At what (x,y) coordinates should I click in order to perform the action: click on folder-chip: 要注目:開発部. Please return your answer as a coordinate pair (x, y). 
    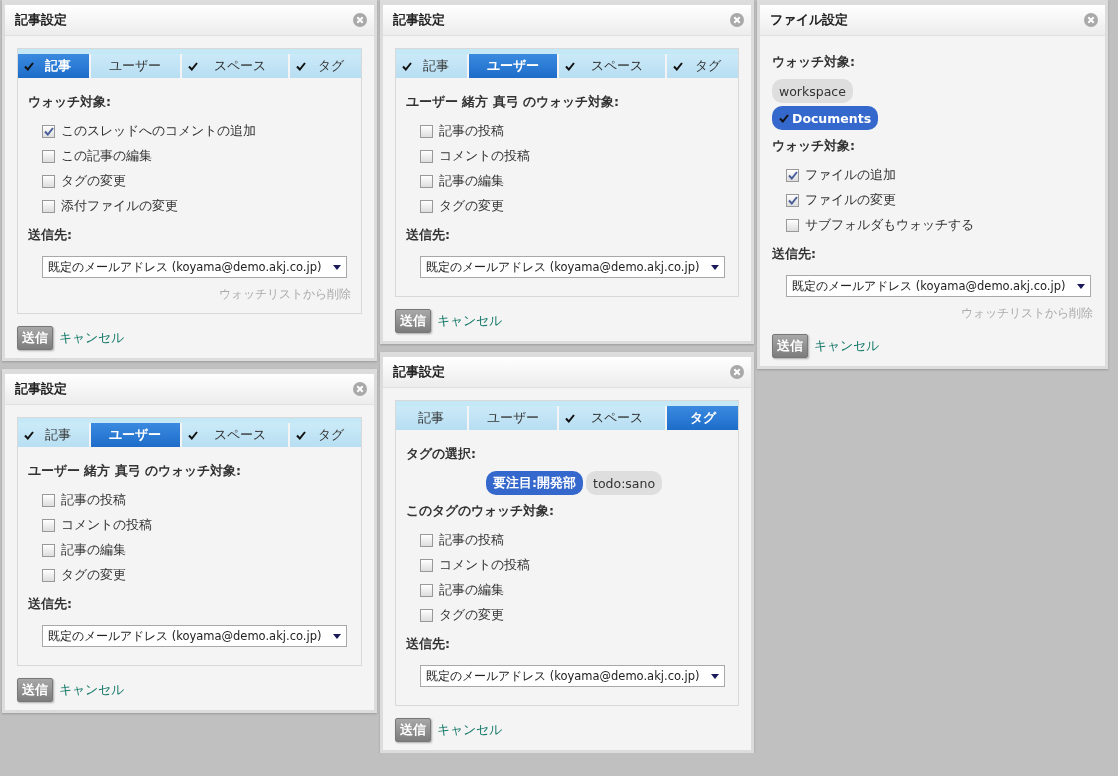
    Looking at the image, I should click on (534, 483).